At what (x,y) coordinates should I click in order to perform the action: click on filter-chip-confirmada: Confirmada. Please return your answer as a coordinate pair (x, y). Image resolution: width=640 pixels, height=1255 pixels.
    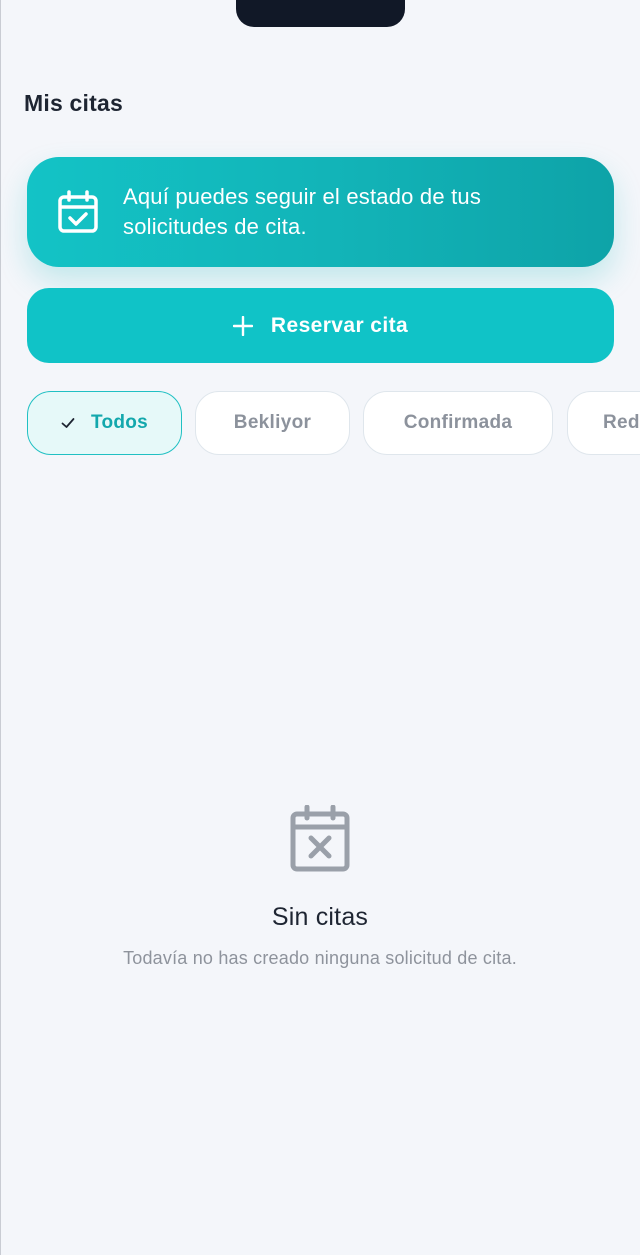
    Looking at the image, I should click on (458, 423).